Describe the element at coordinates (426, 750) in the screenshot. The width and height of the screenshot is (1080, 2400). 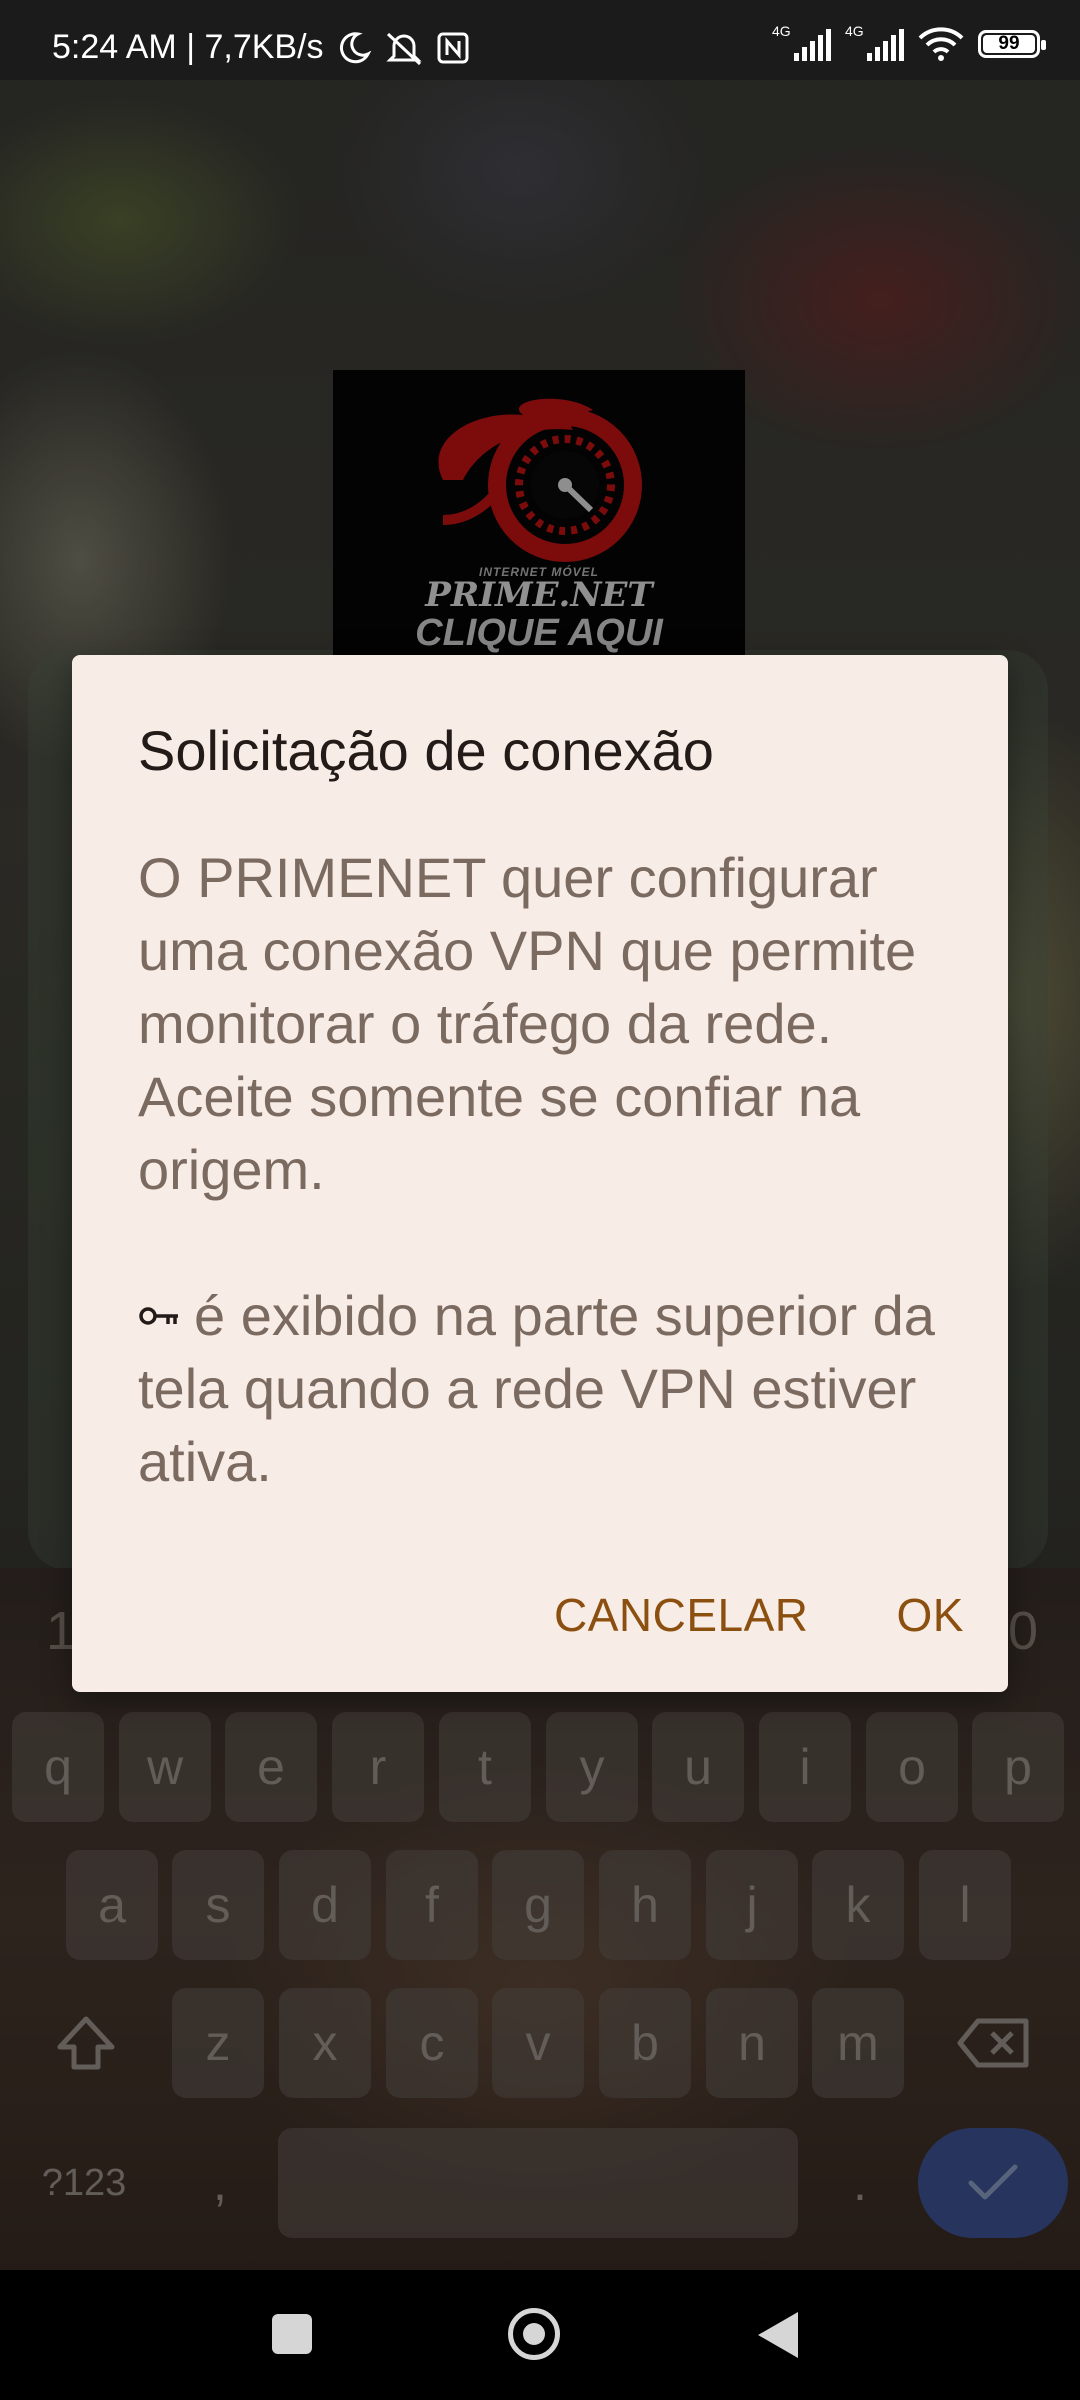
I see `dialog-title: Solicitação de conexão` at that location.